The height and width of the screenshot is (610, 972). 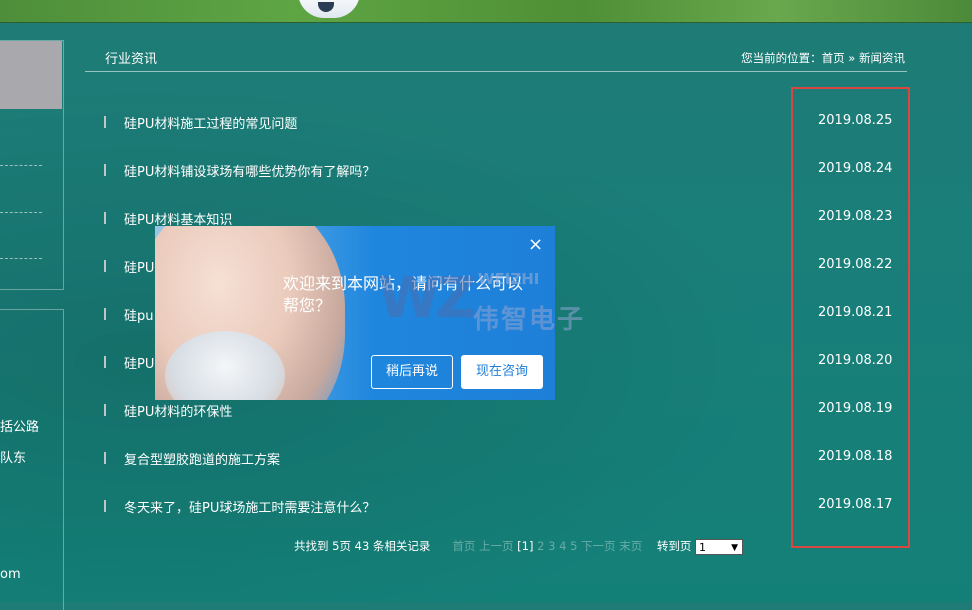 I want to click on news-item: 冬天来了，硅PU球场施工时需要注意什么？ 2019.08.17, so click(x=500, y=506).